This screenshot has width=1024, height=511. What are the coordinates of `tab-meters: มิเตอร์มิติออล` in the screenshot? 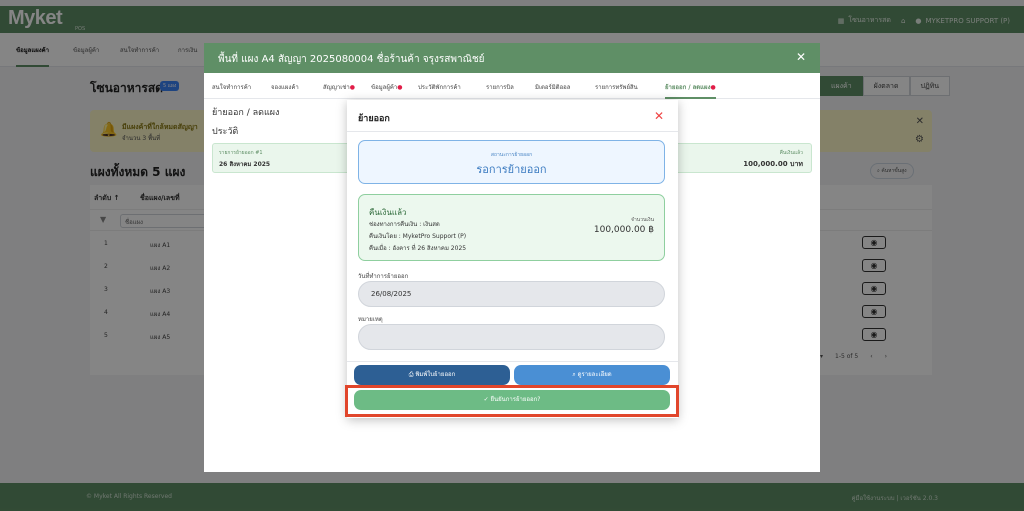 It's located at (552, 87).